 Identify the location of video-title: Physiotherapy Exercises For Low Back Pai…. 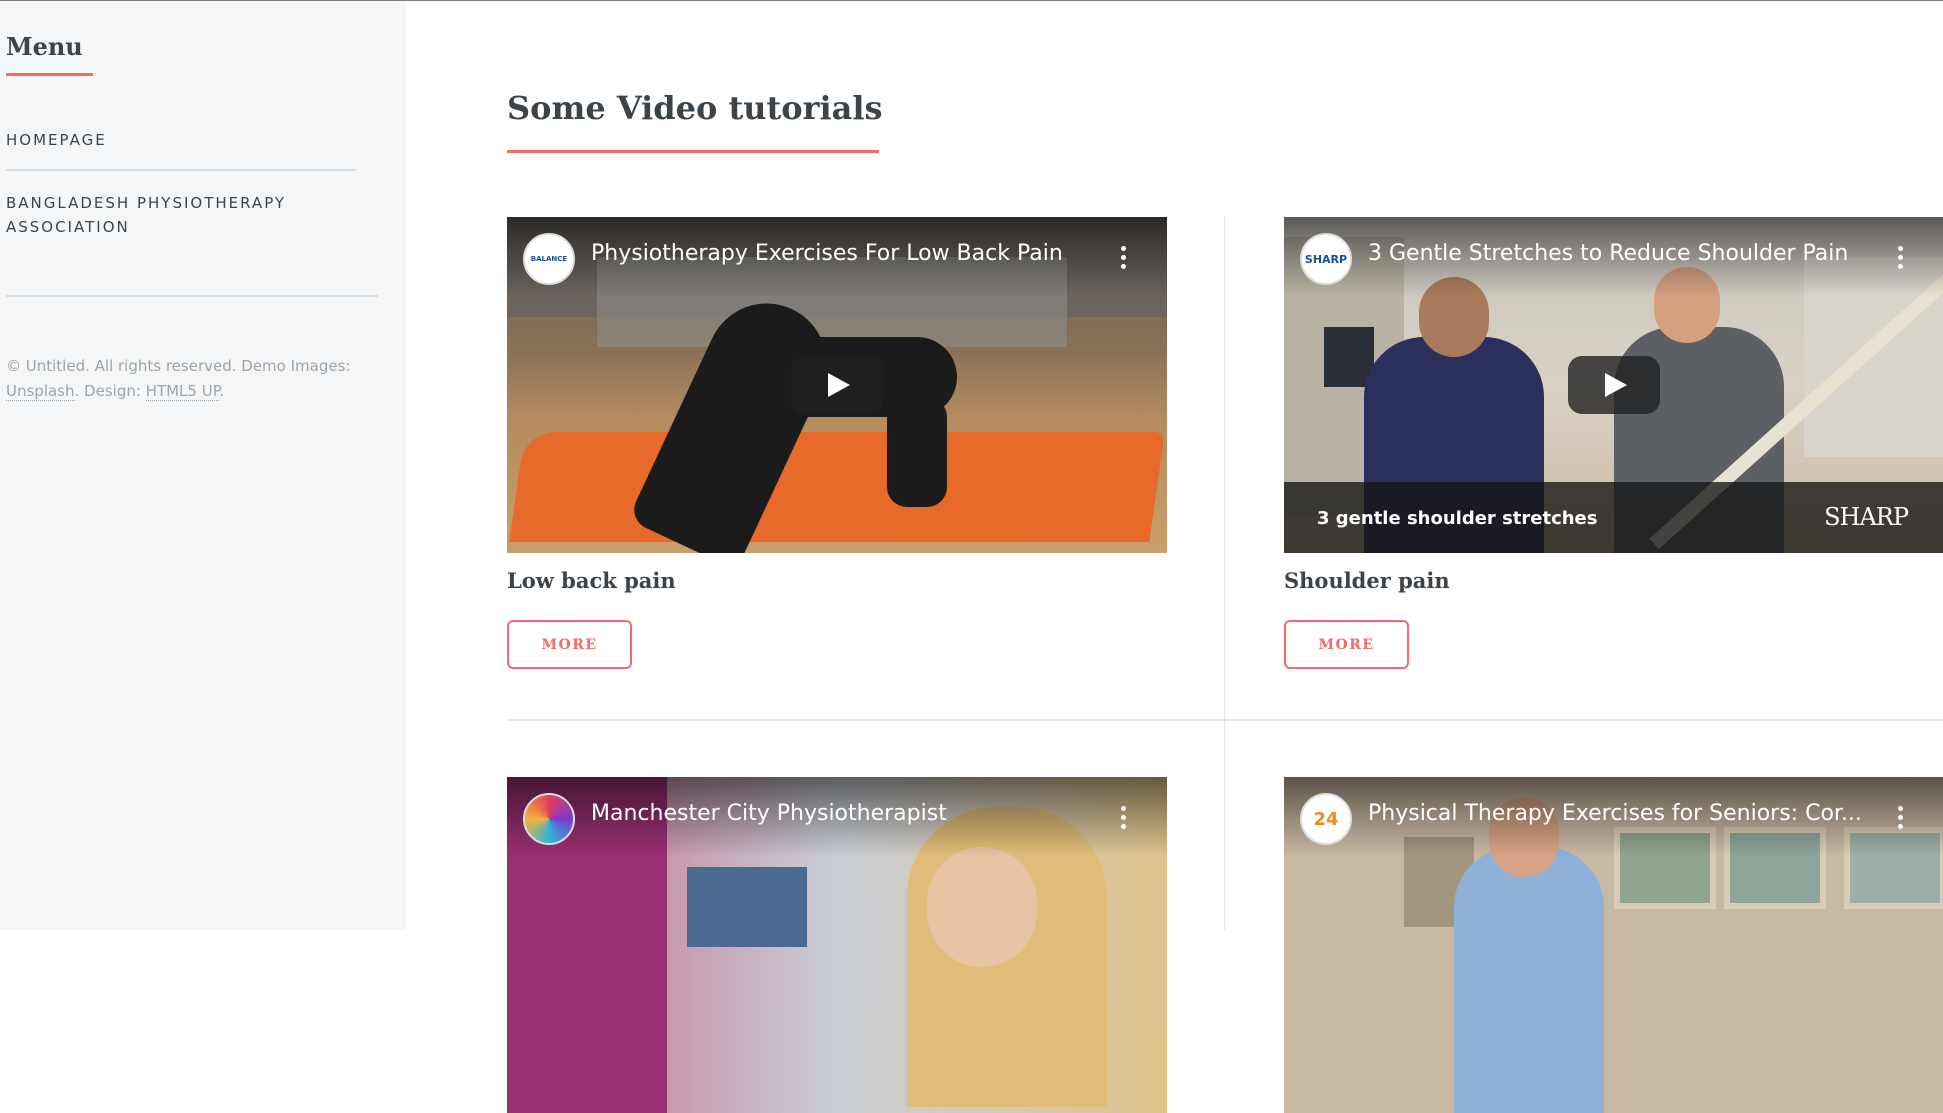
(827, 253).